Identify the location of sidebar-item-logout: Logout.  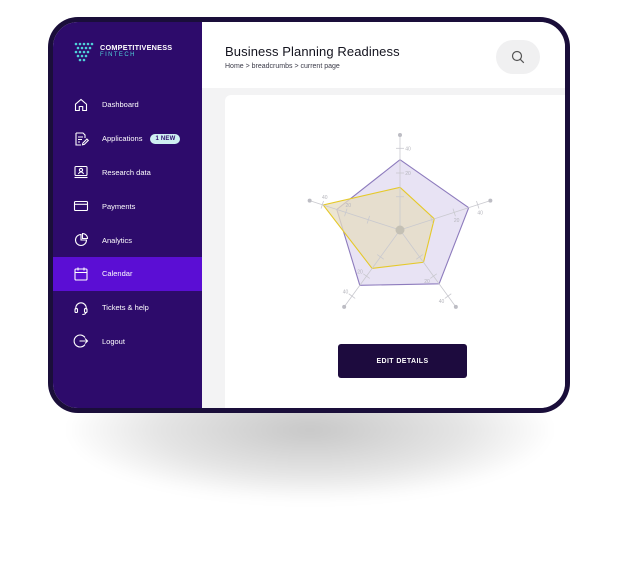
(127, 342).